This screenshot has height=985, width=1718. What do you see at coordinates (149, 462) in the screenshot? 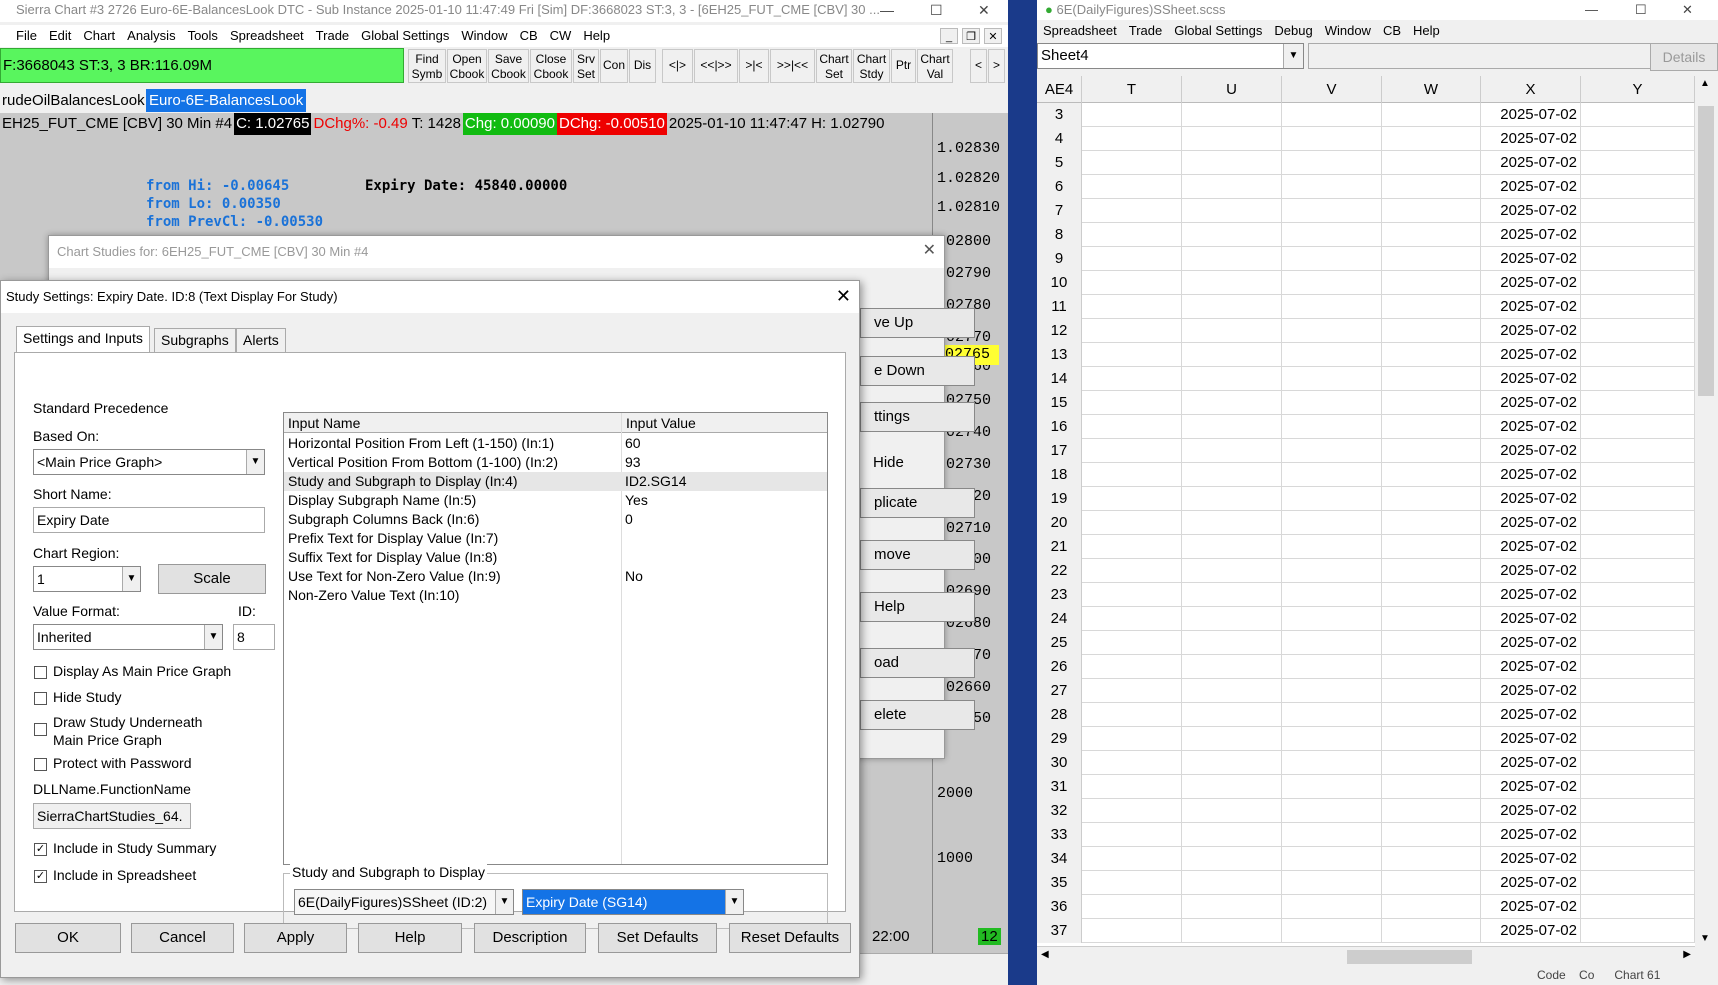
I see `based-on-select: <Main Price Graph> ▼` at bounding box center [149, 462].